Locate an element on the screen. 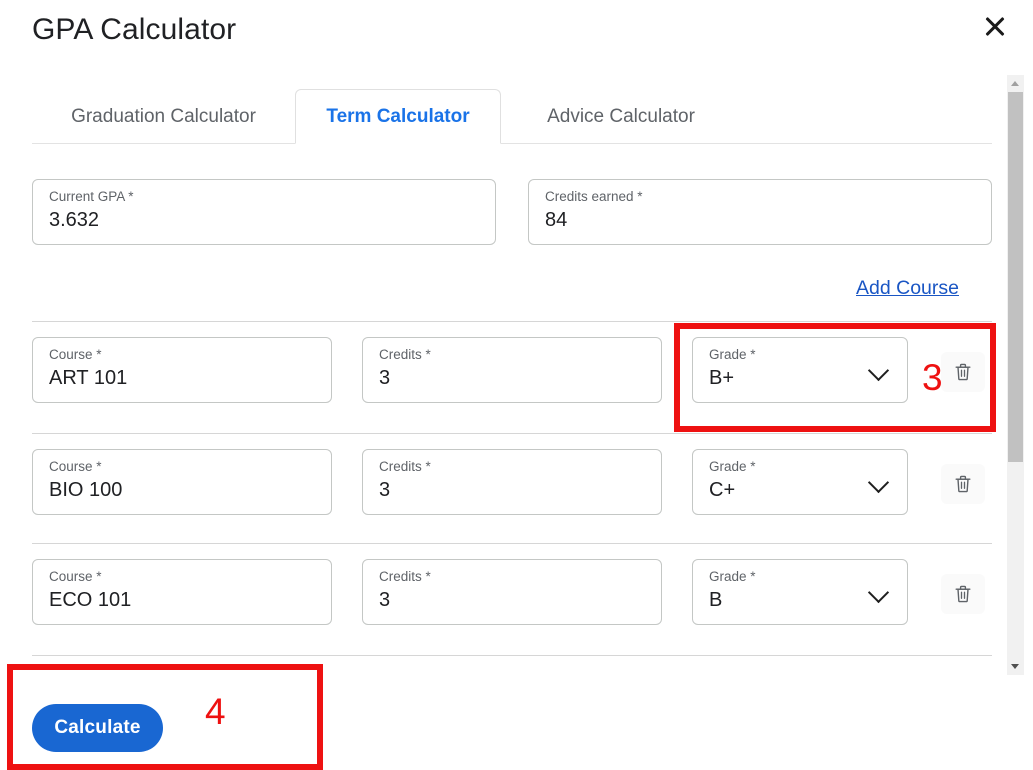 The height and width of the screenshot is (770, 1033). current-gpa-field: Current GPA * 3.632 is located at coordinates (264, 212).